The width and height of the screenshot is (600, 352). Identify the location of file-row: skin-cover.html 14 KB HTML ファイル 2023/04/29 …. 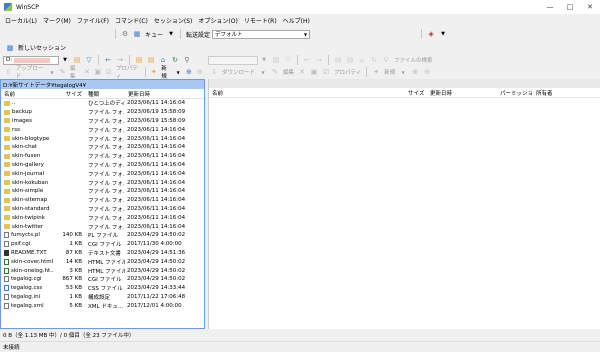
(102, 261).